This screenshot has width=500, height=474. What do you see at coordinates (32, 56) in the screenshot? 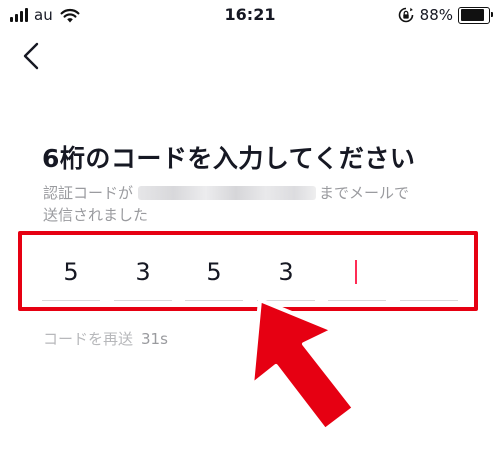
I see `chevron-left-icon` at bounding box center [32, 56].